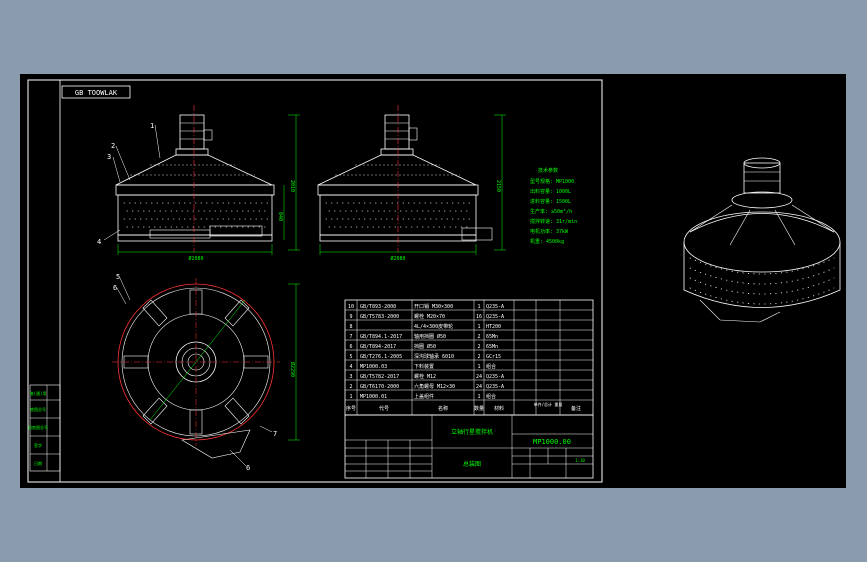 The image size is (867, 562). I want to click on table-header-qty: 数量, so click(479, 408).